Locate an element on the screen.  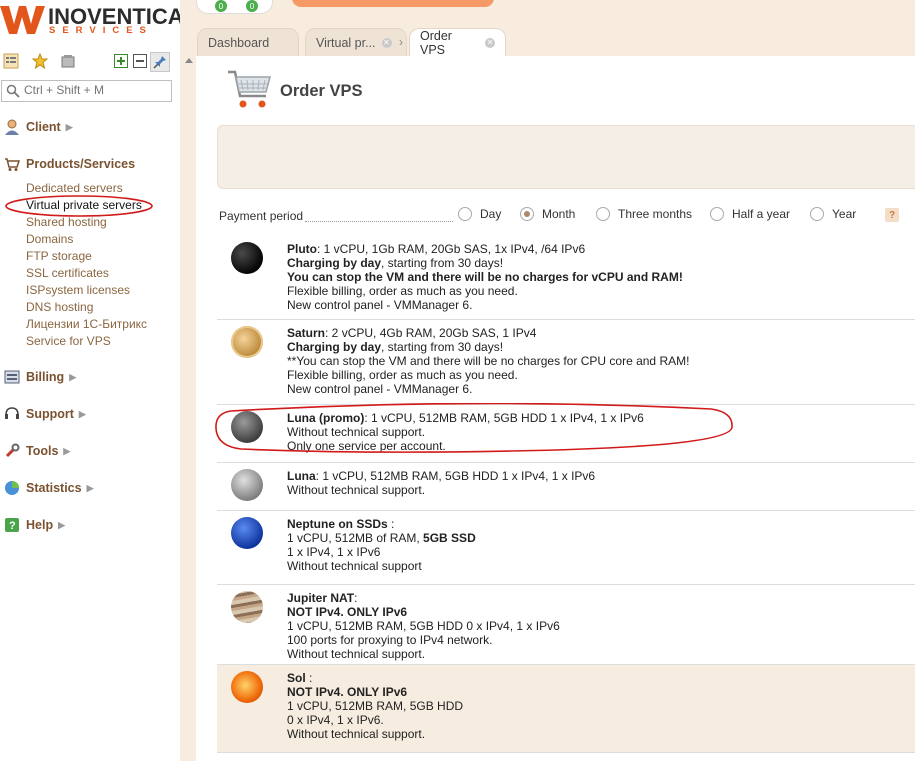
sidebar-item-shared-hosting: Shared hosting is located at coordinates (66, 222).